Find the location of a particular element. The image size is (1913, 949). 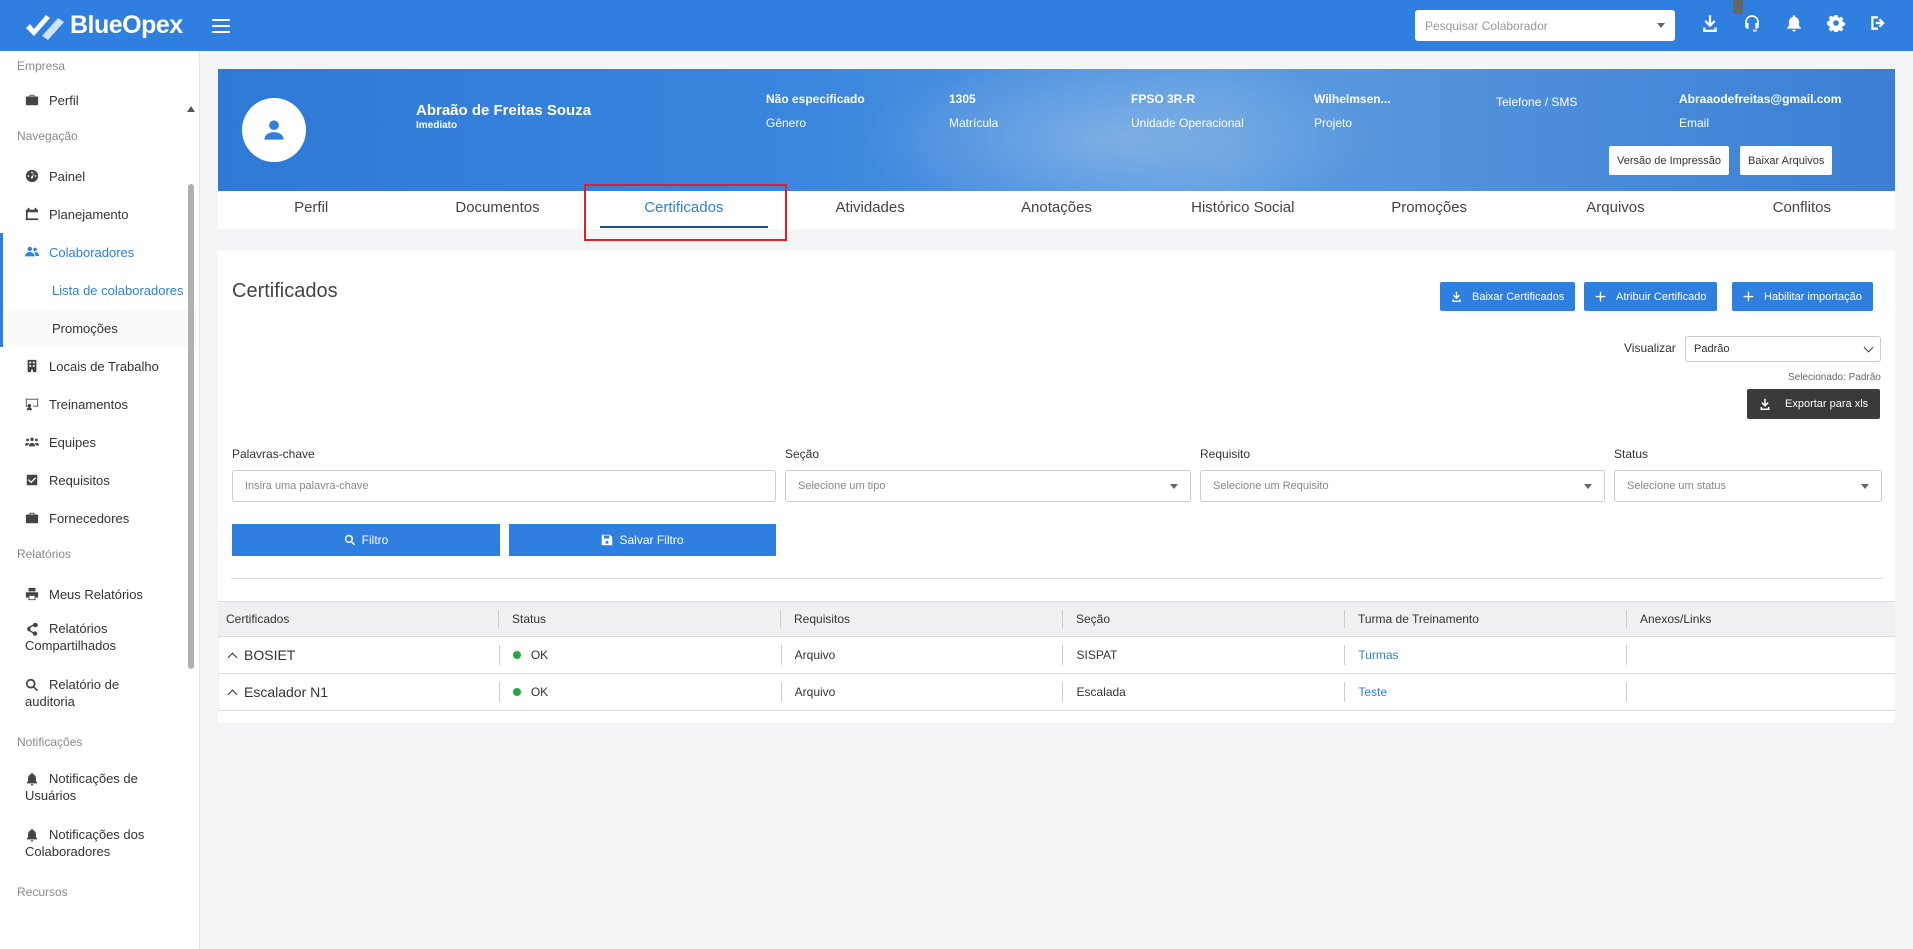

sidebar-item-label-line2: Colaboradores is located at coordinates (68, 851).